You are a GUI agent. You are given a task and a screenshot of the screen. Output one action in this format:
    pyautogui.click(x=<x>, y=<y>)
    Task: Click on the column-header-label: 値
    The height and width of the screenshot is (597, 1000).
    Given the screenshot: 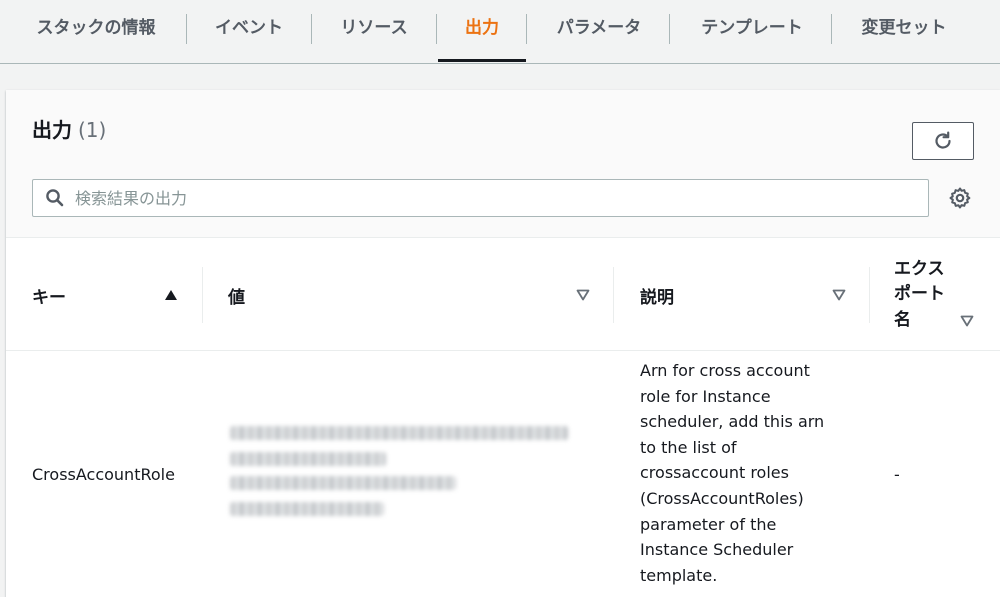 What is the action you would take?
    pyautogui.click(x=236, y=297)
    